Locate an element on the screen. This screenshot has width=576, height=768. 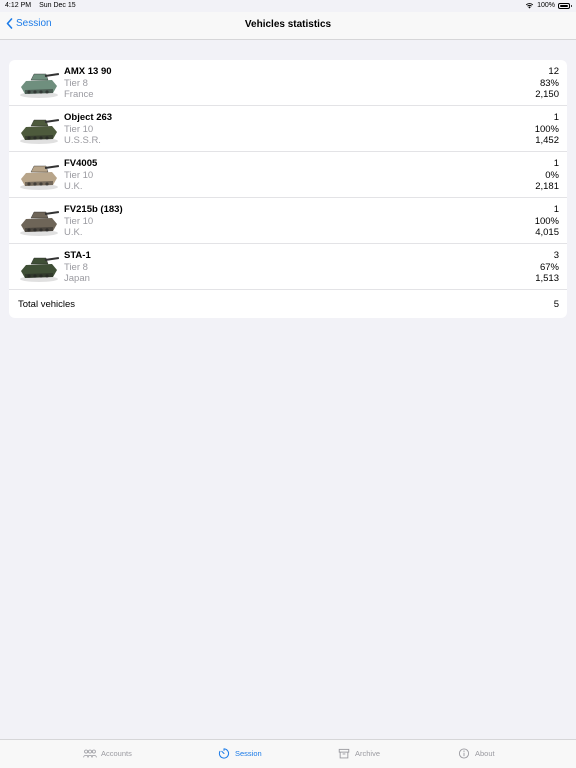
tab-accounts-label: Accounts is located at coordinates (116, 753).